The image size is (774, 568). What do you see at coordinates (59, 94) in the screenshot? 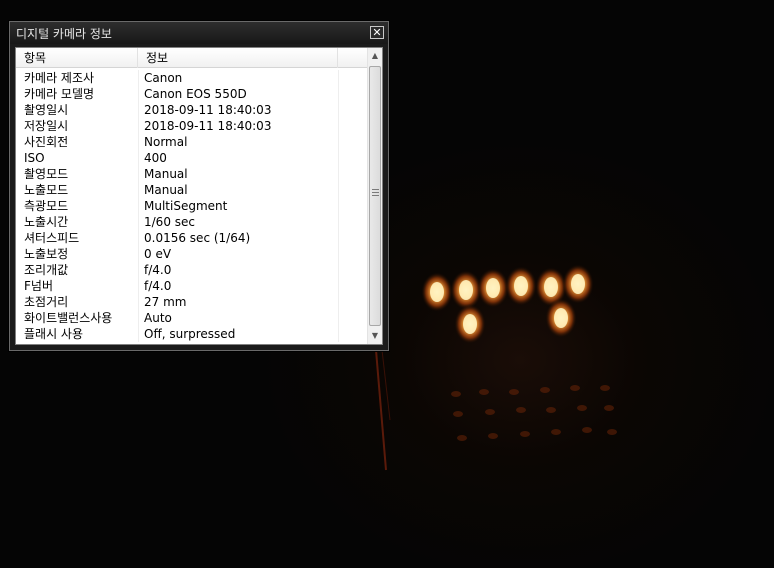
I see `row-key: 카메라 모델명` at bounding box center [59, 94].